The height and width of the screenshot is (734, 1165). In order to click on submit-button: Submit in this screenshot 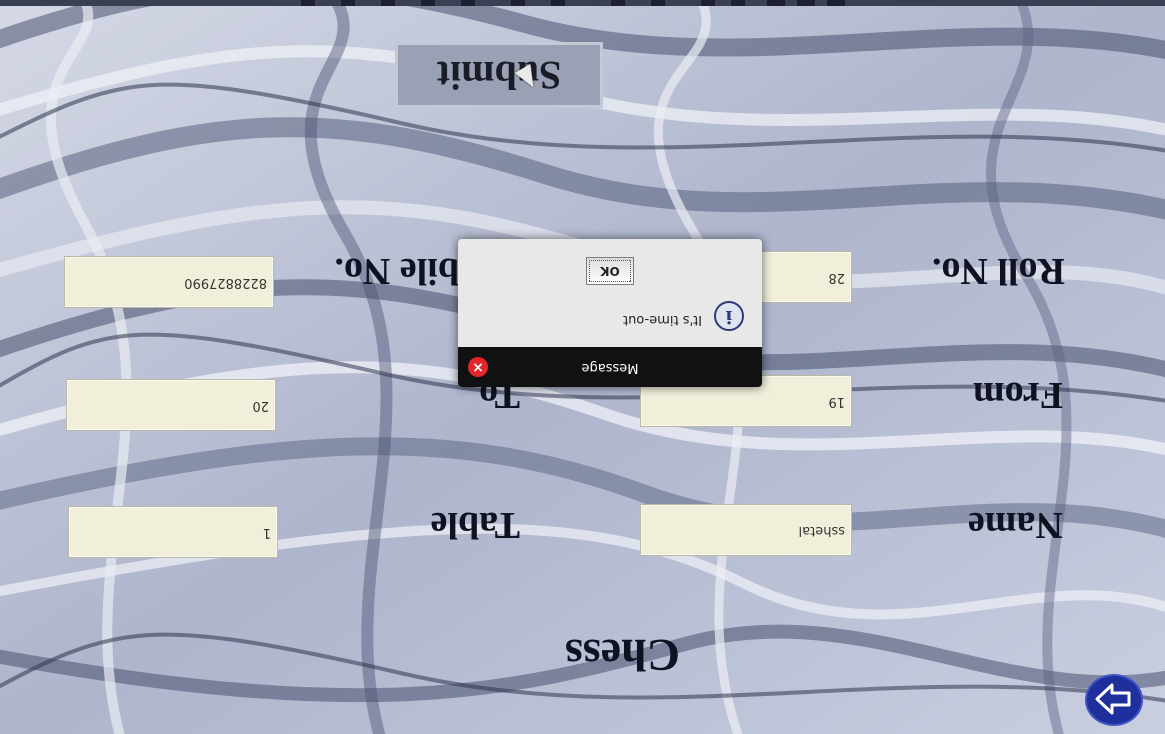, I will do `click(499, 75)`.